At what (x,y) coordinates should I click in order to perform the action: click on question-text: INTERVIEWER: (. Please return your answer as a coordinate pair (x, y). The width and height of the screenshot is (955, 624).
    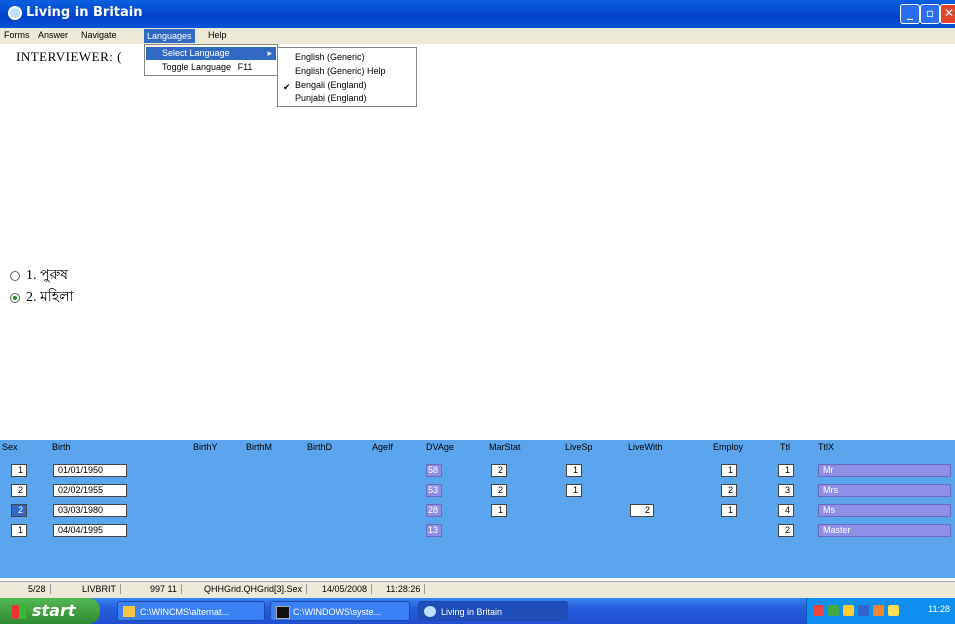
    Looking at the image, I should click on (69, 56).